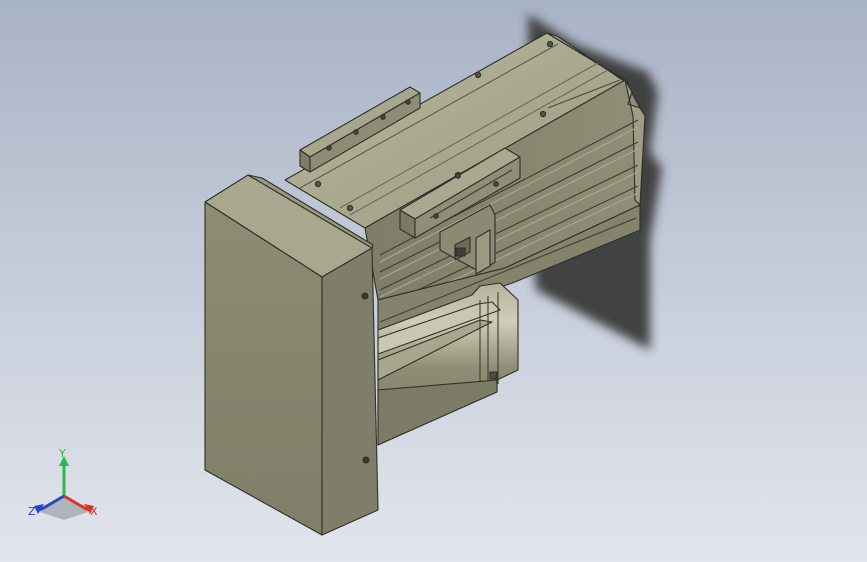  Describe the element at coordinates (94, 511) in the screenshot. I see `x-axis-label: X` at that location.